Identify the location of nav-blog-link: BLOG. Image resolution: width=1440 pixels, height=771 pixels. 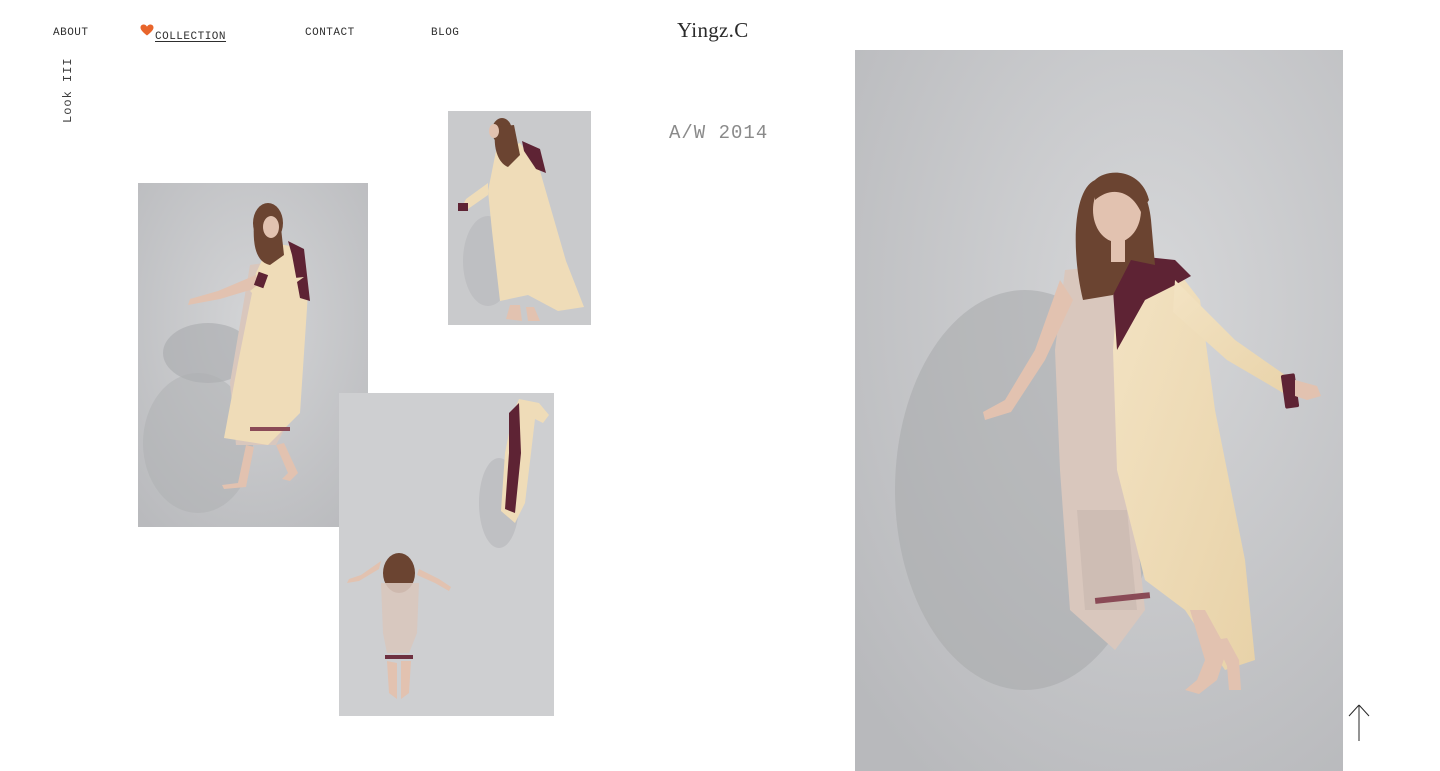
(445, 33).